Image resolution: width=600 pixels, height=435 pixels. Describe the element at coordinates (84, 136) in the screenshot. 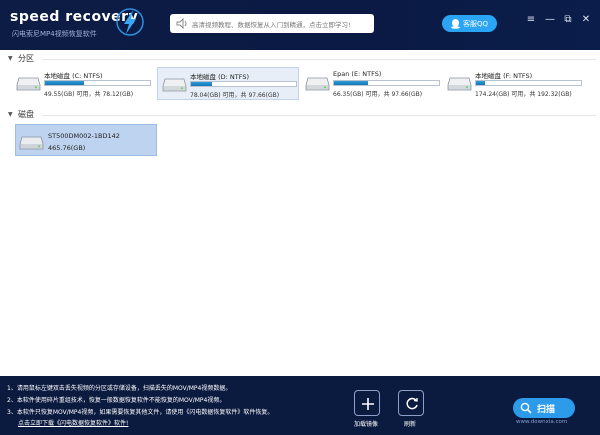

I see `disk-name: ST500DM002-1BD142` at that location.